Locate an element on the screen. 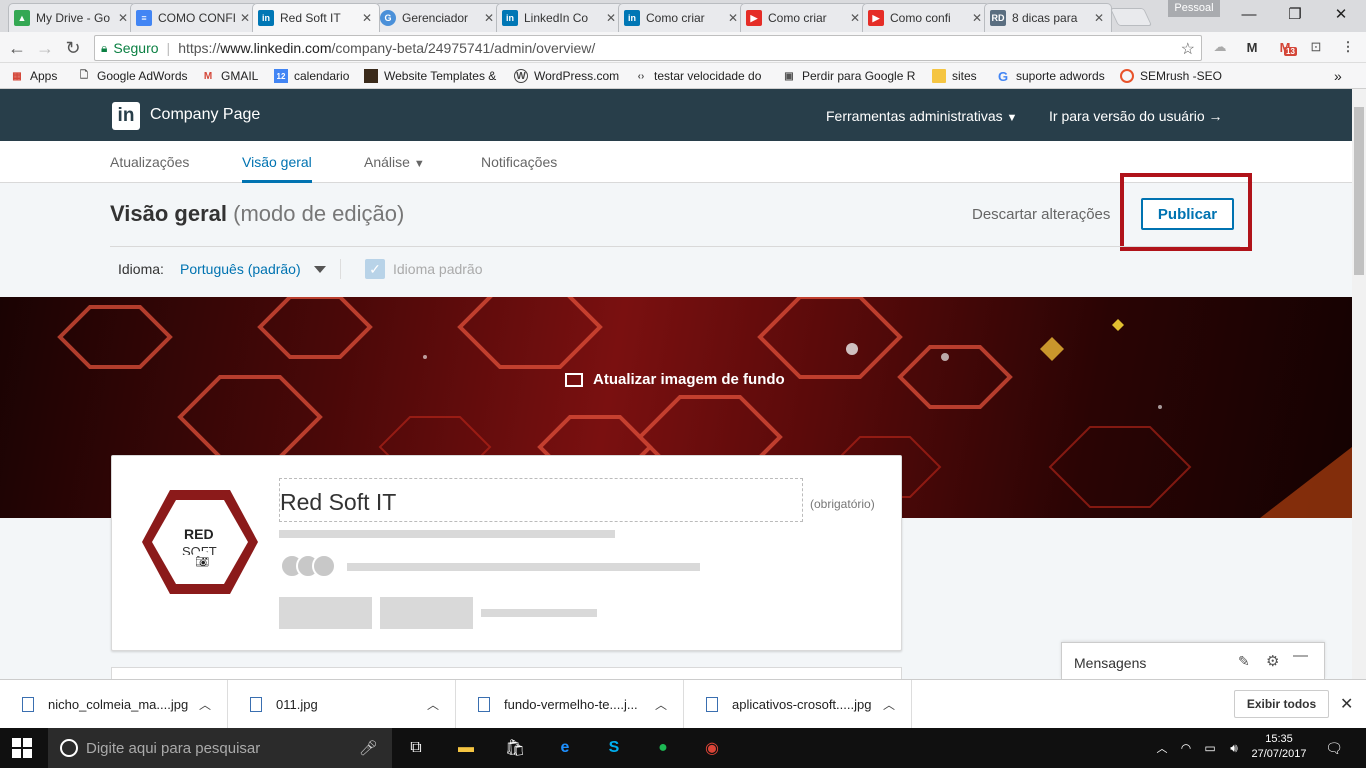 This screenshot has width=1366, height=768. tab-my-drive: ▲ My Drive - Go ✕ is located at coordinates (72, 17).